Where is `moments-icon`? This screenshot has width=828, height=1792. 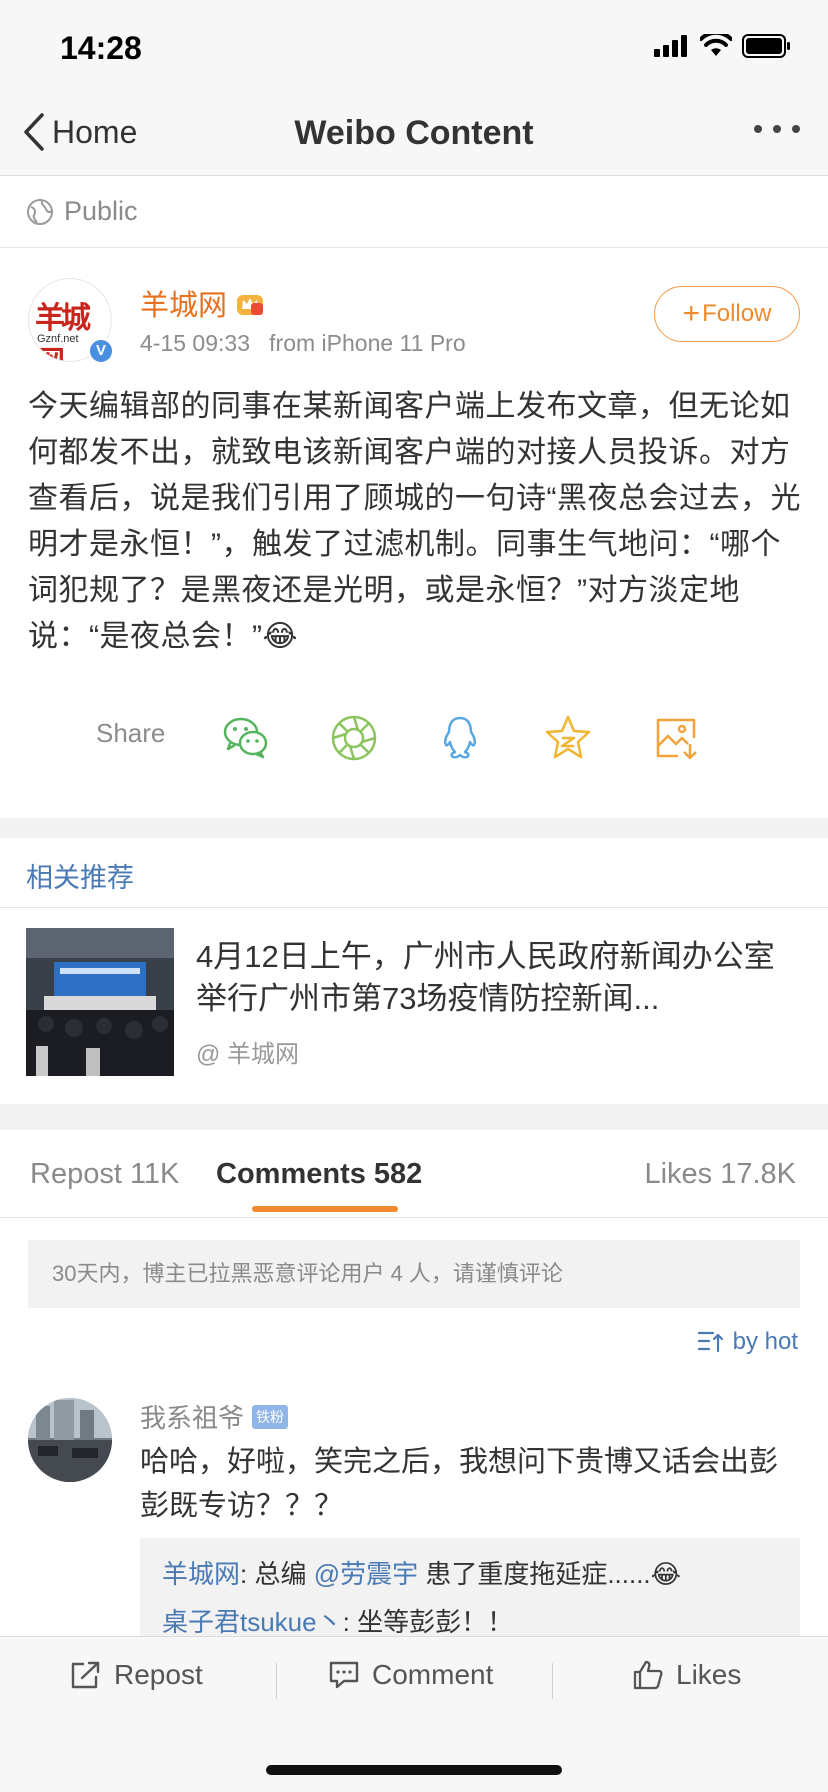
moments-icon is located at coordinates (354, 738).